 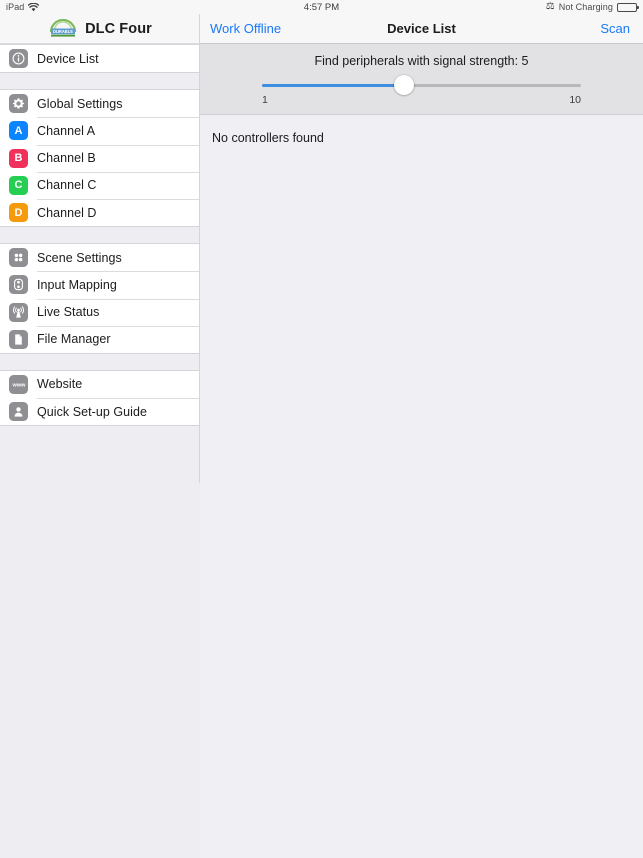 I want to click on app-title: DLC Four, so click(x=118, y=28).